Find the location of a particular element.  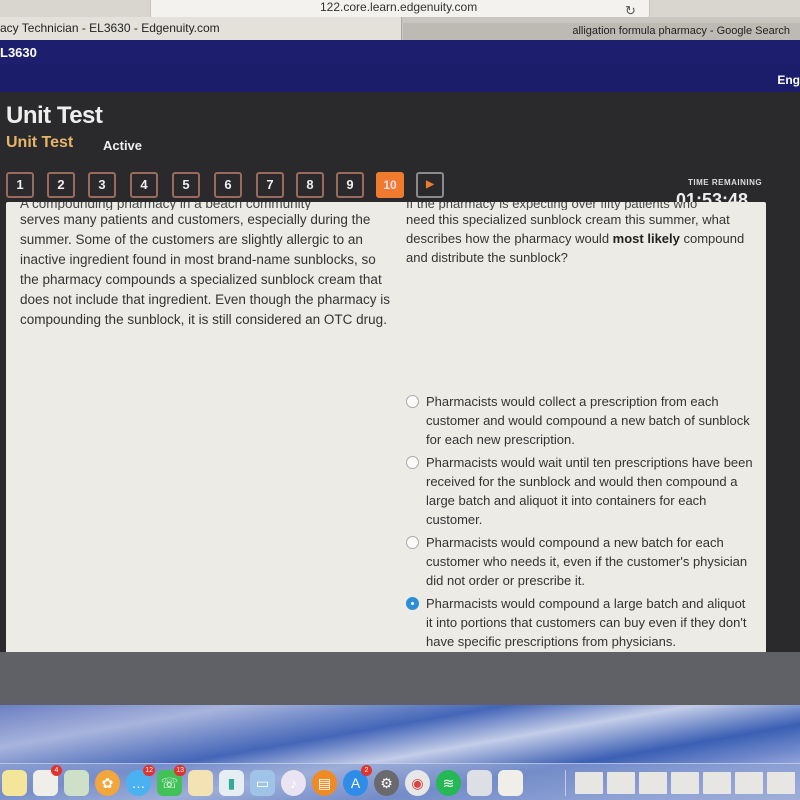

itunes-glyph: ♪ is located at coordinates (293, 783).